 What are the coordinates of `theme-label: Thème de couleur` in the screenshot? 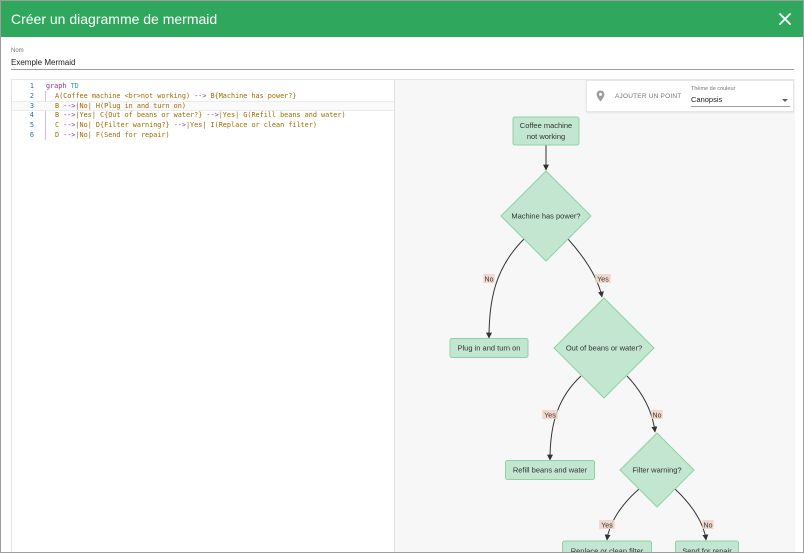 It's located at (713, 89).